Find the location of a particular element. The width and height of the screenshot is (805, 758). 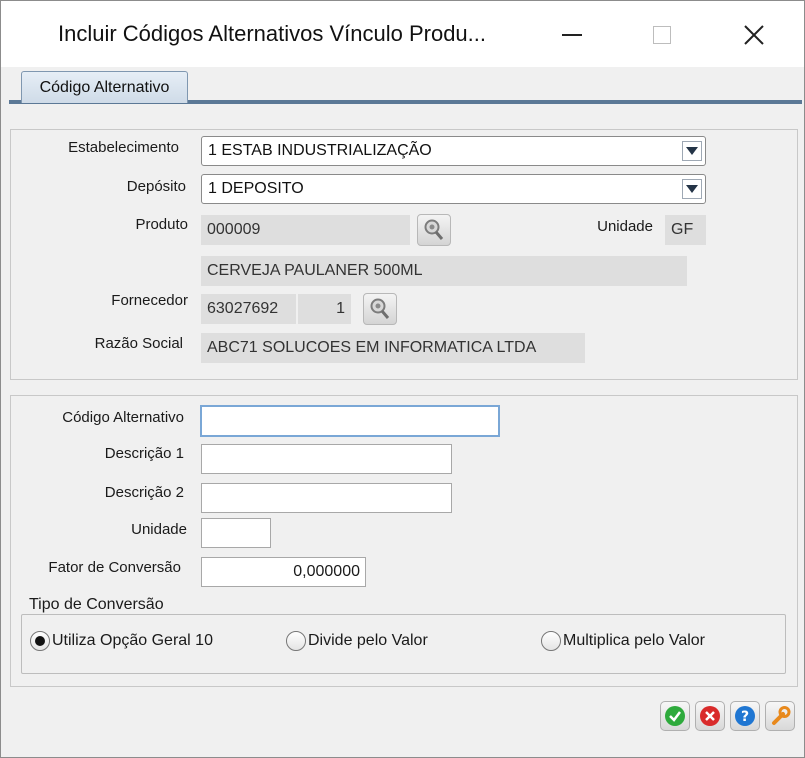

descricao1-label: Descrição 1 is located at coordinates (144, 453).